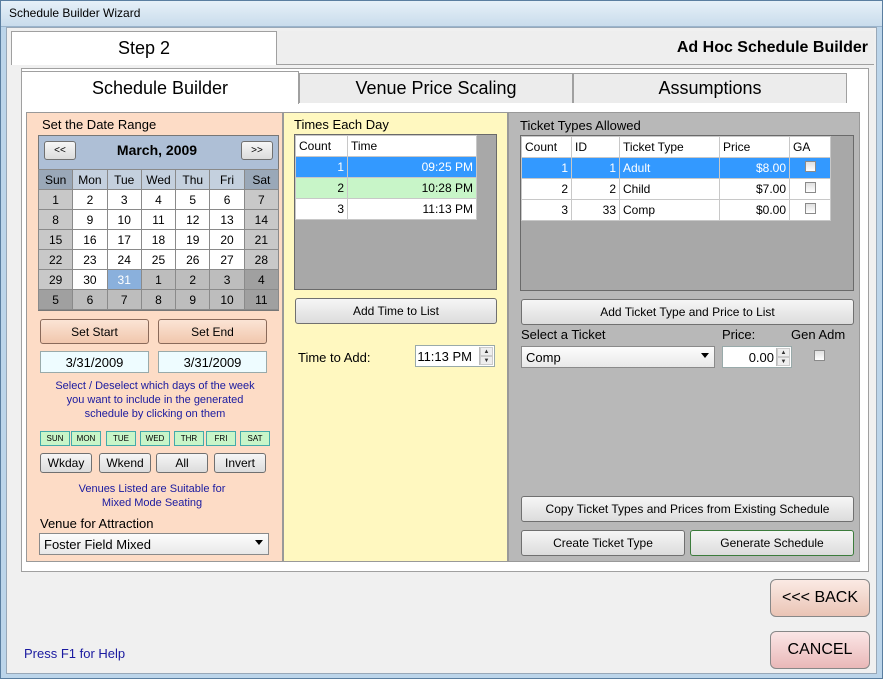 The width and height of the screenshot is (883, 679). I want to click on add-ticket-button: Add Ticket Type and Price to List, so click(687, 312).